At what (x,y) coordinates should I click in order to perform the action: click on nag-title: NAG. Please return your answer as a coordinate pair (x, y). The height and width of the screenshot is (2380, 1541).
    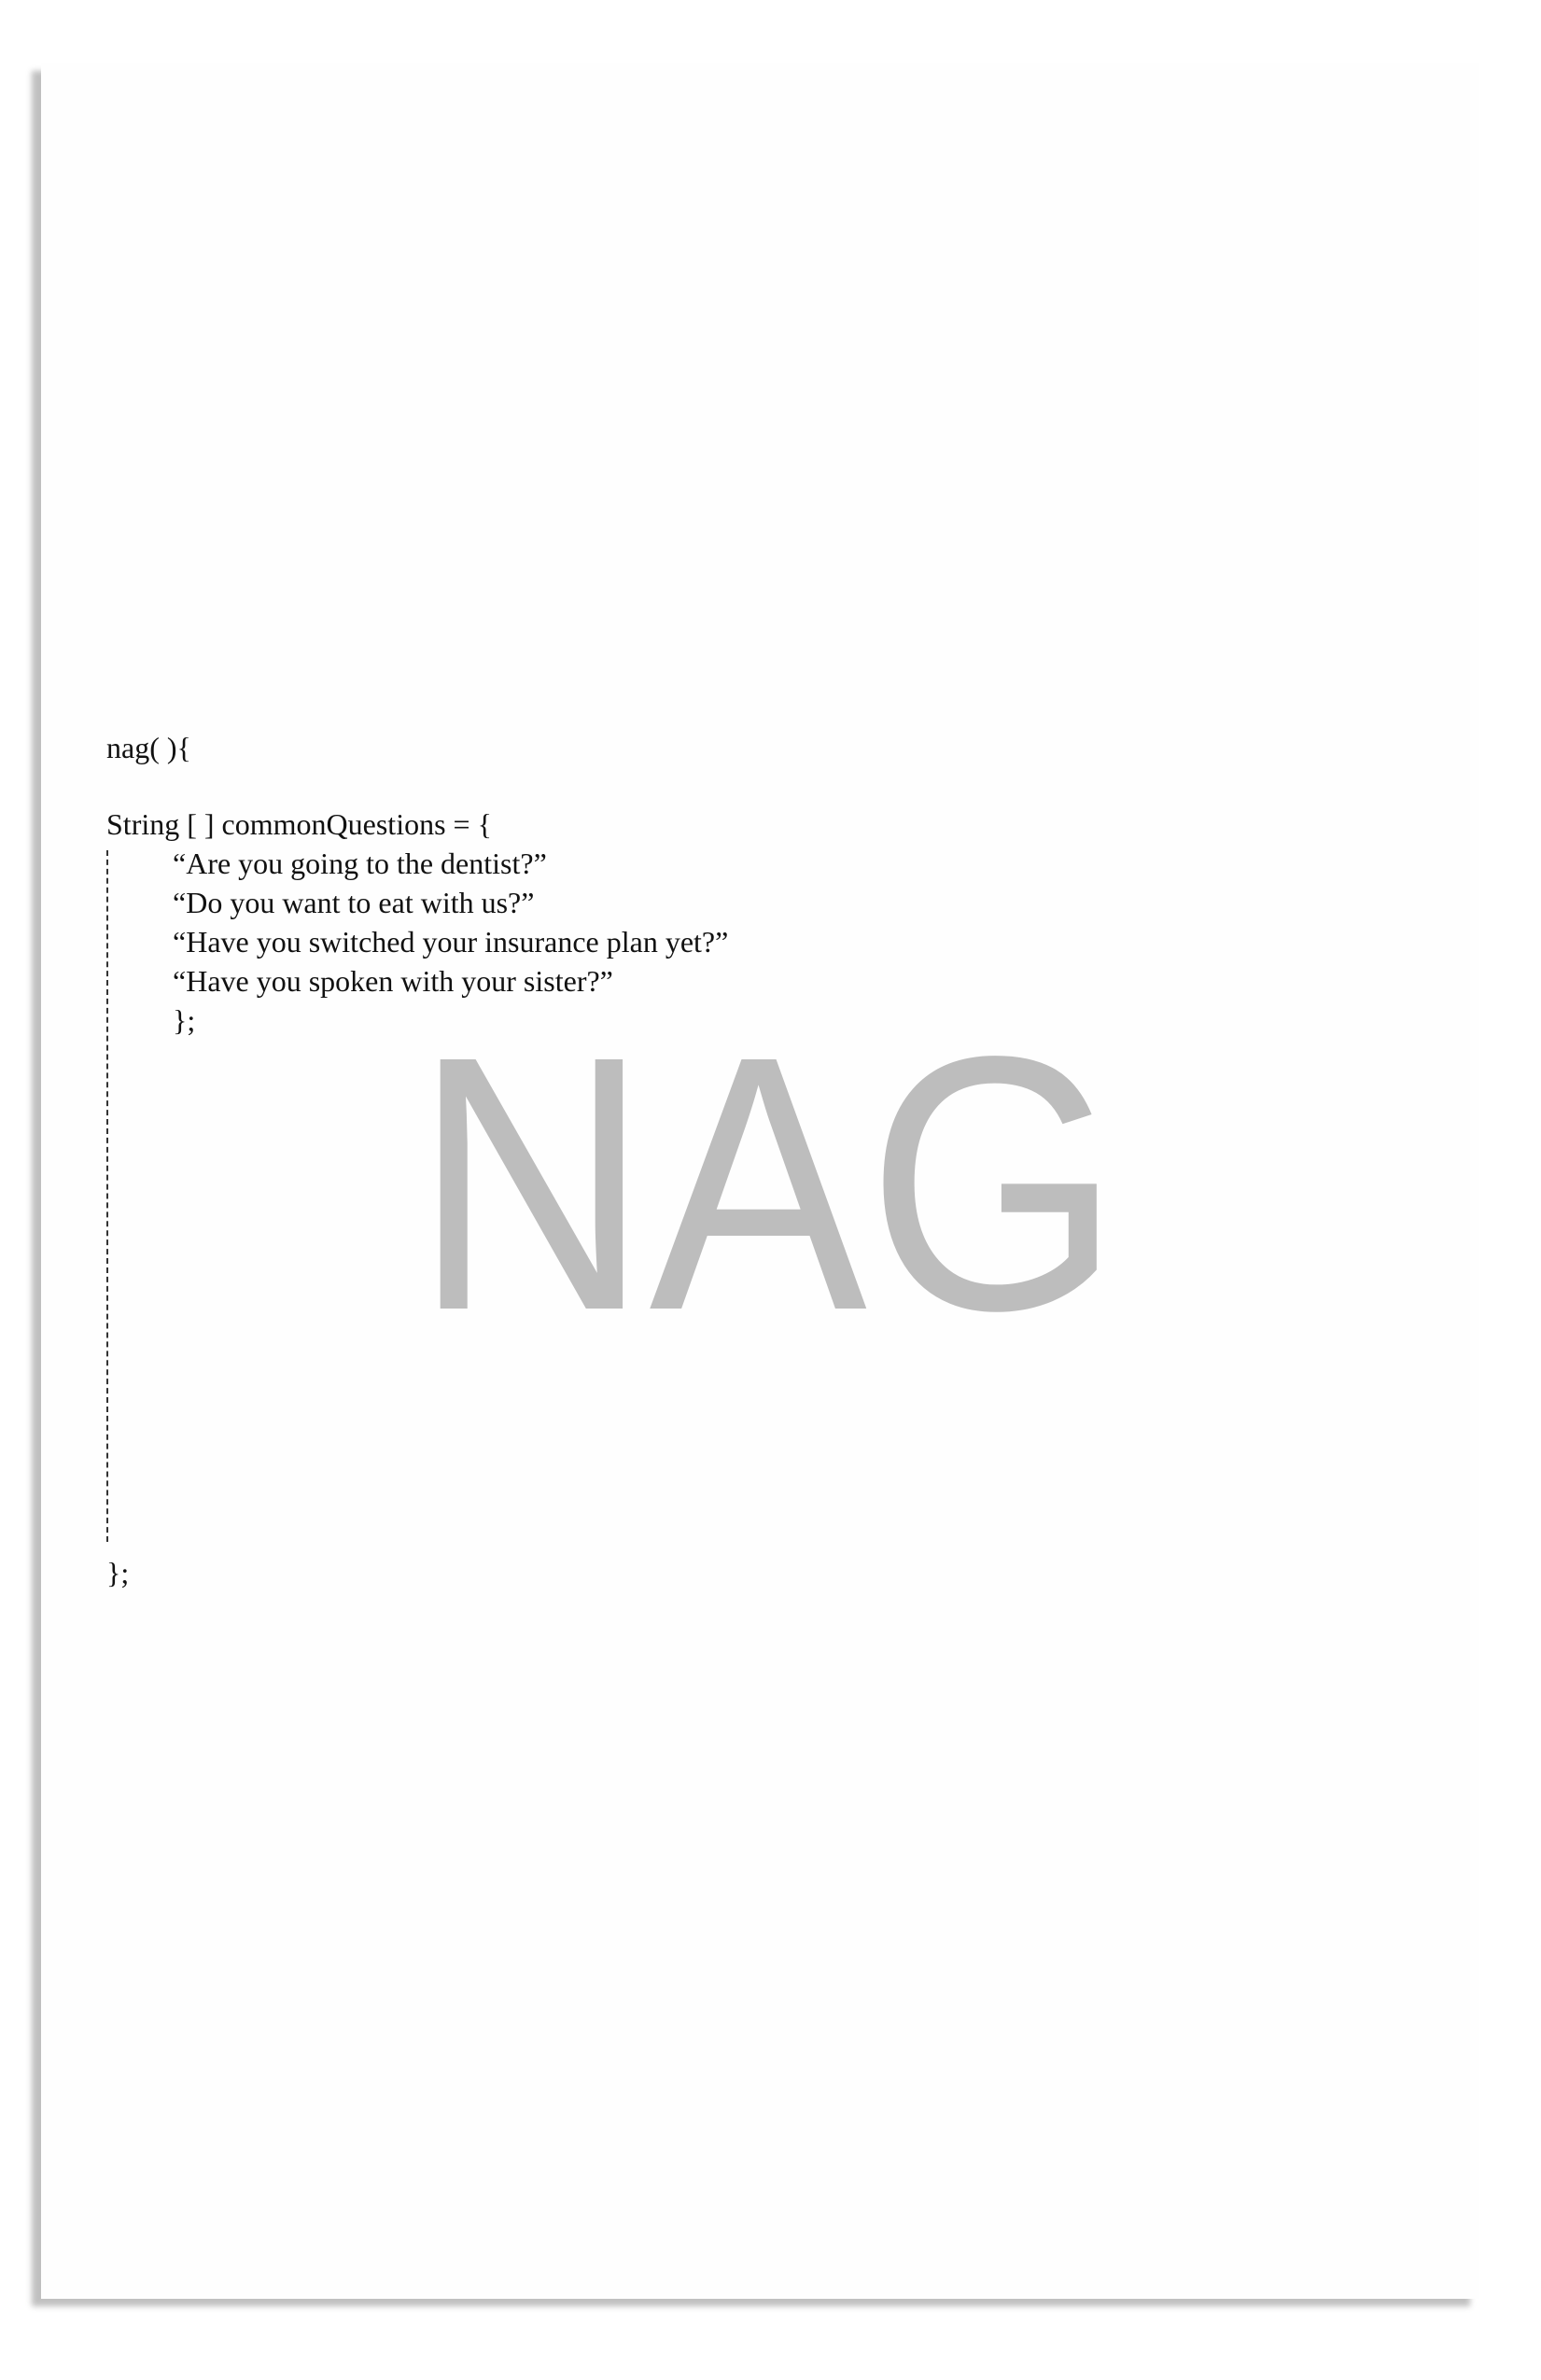
    Looking at the image, I should click on (767, 1184).